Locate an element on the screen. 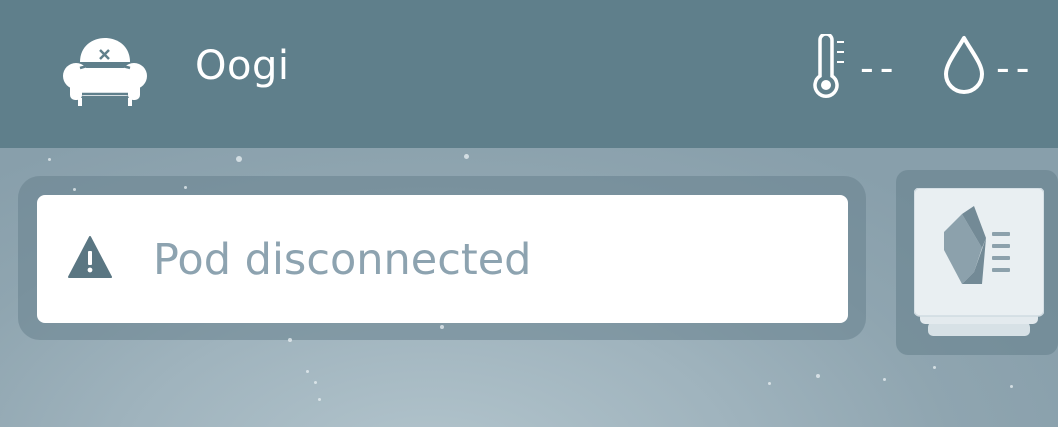  pod-device-icon is located at coordinates (979, 262).